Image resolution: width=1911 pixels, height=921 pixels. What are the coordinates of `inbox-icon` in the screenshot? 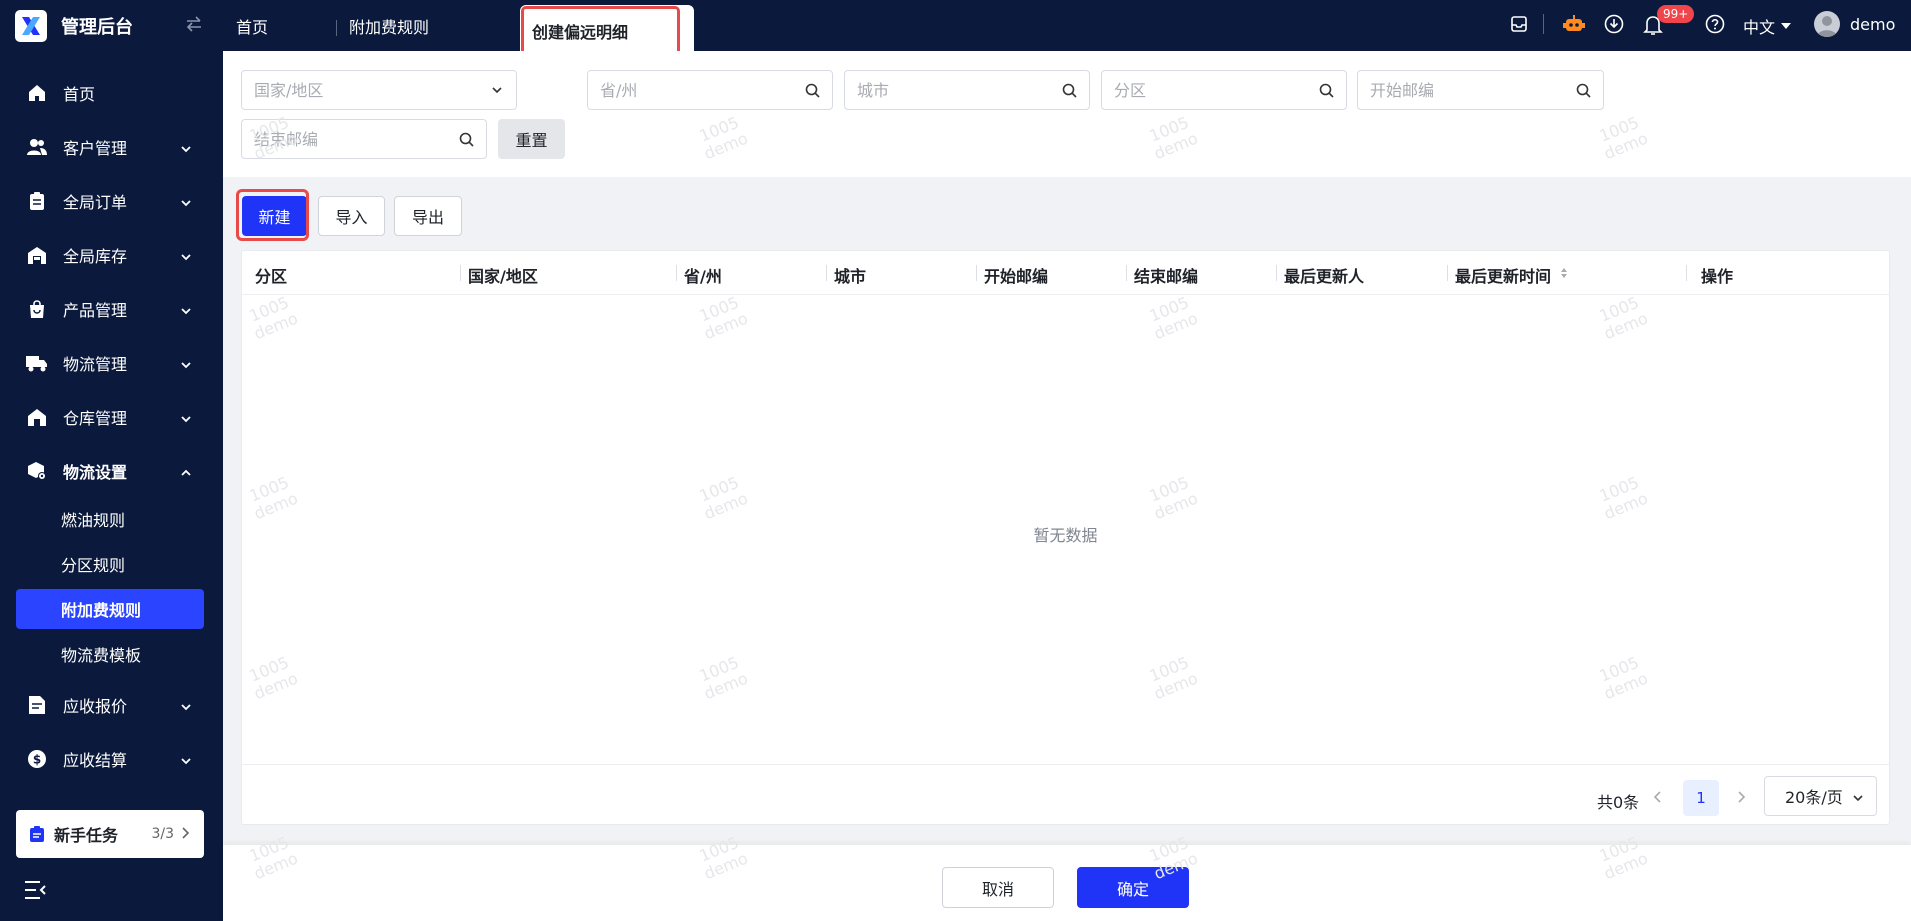 It's located at (1519, 26).